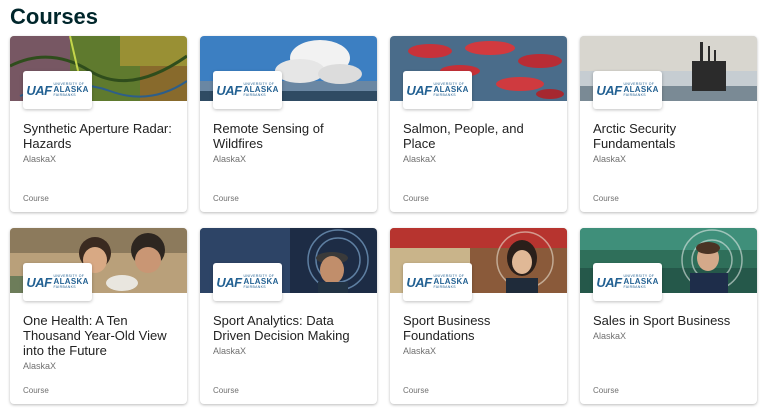 The height and width of the screenshot is (416, 768). What do you see at coordinates (480, 335) in the screenshot?
I see `course-title: Sport Business Foundations AlaskaX` at bounding box center [480, 335].